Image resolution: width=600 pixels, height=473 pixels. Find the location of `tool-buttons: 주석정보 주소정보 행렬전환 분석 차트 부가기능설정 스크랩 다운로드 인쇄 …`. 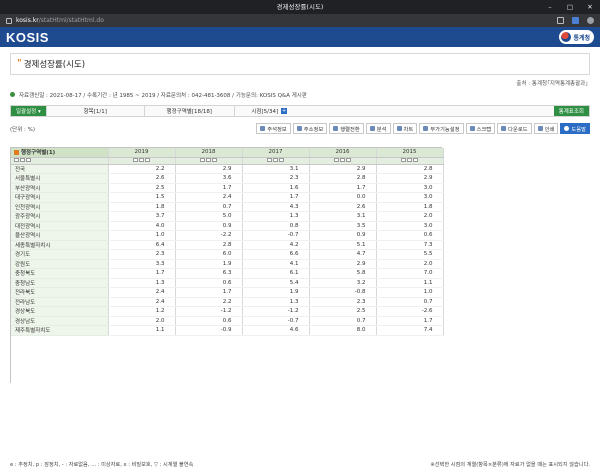

tool-buttons: 주석정보 주소정보 행렬전환 분석 차트 부가기능설정 스크랩 다운로드 인쇄 … is located at coordinates (423, 128).